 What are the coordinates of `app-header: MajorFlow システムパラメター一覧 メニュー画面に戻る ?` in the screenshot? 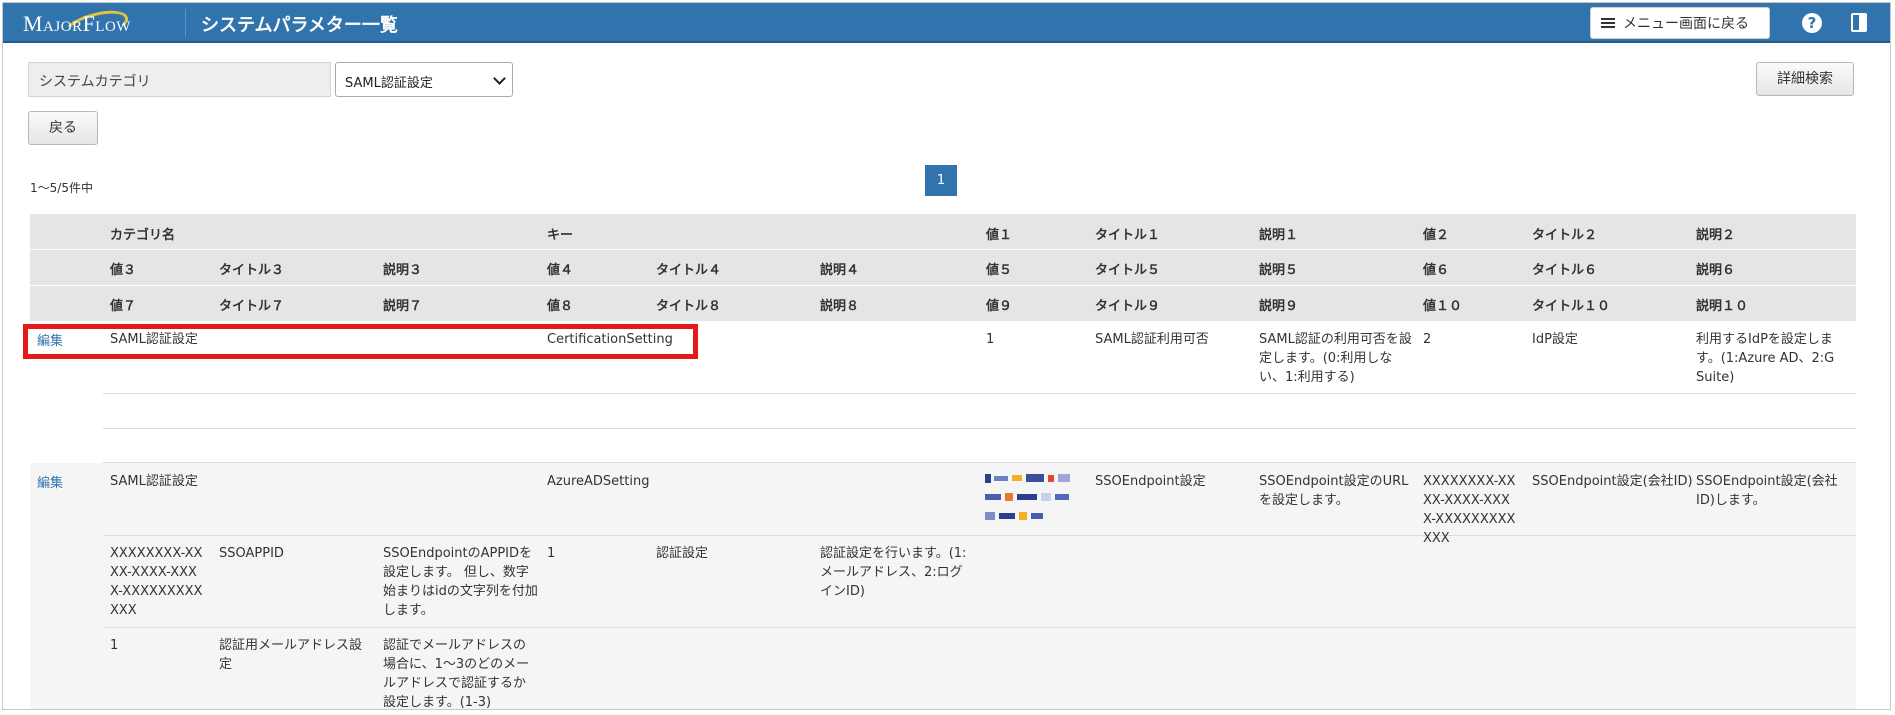 It's located at (946, 25).